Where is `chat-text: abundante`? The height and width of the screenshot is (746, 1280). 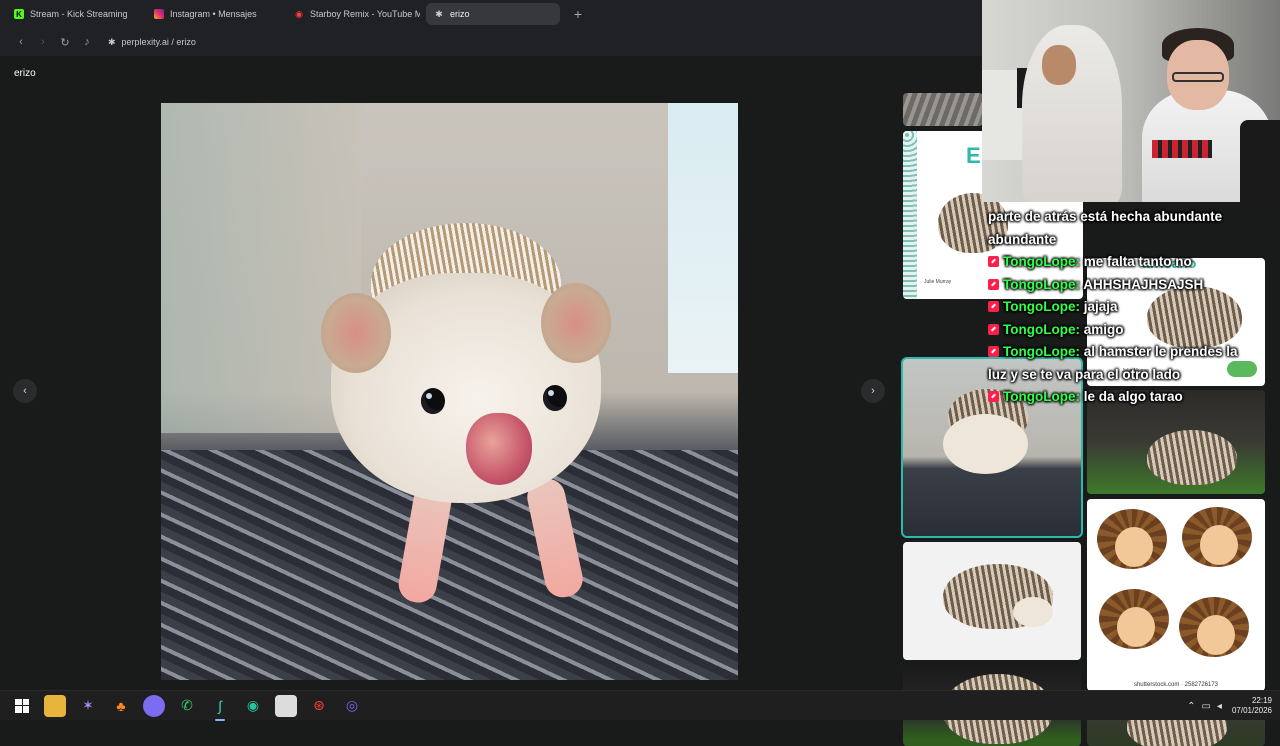
chat-text: abundante is located at coordinates (1022, 239).